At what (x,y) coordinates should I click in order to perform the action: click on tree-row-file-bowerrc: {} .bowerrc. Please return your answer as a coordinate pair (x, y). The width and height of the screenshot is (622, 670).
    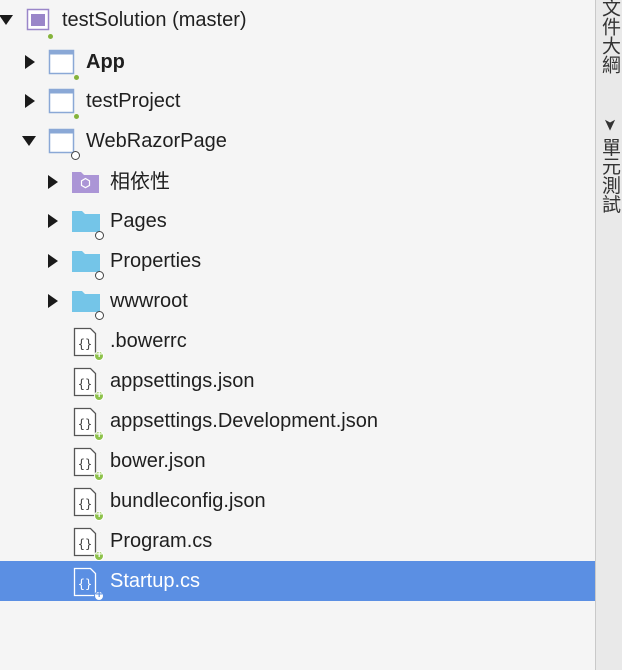
    Looking at the image, I should click on (297, 341).